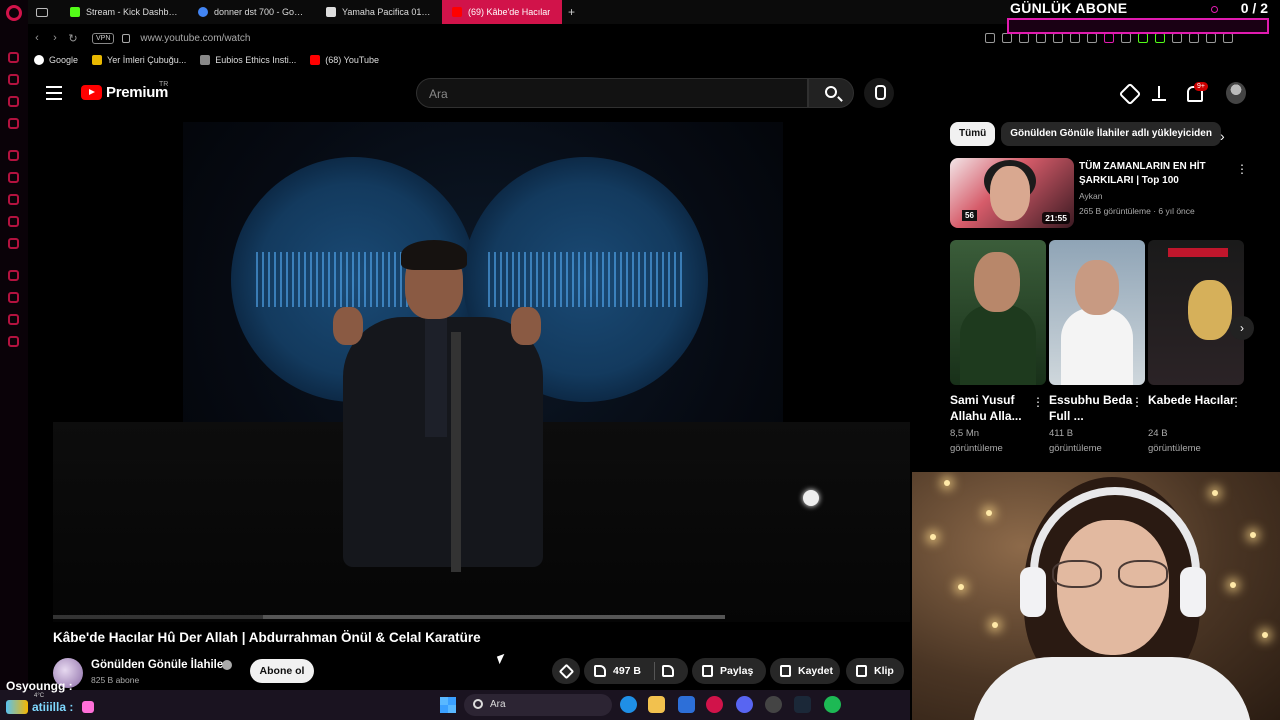  I want to click on short-item: Kabede Hacılar 24 Bgörüntüleme ⋮, so click(1196, 348).